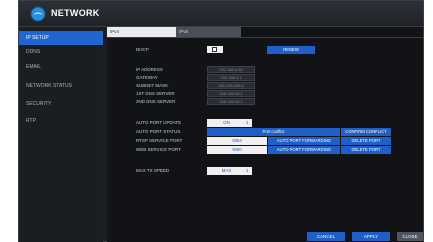 This screenshot has width=433, height=242. I want to click on tab-bar: IPv4 IPv6, so click(265, 32).